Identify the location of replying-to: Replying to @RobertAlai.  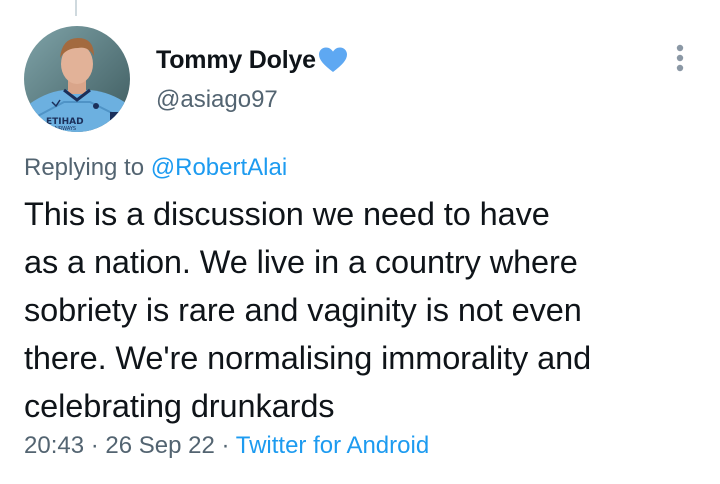
(155, 168).